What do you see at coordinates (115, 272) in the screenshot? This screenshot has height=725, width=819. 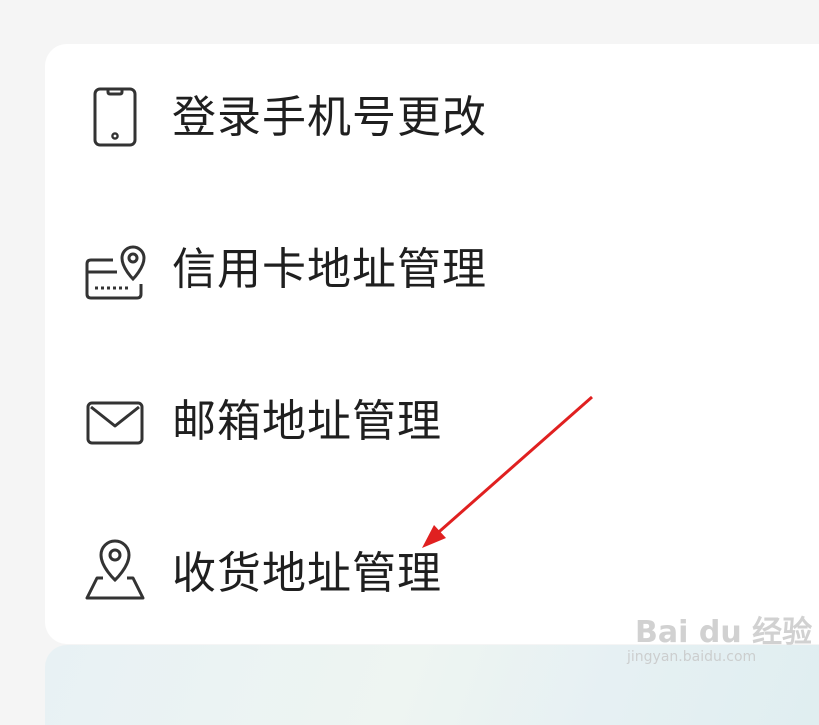 I see `credit-card-location-icon` at bounding box center [115, 272].